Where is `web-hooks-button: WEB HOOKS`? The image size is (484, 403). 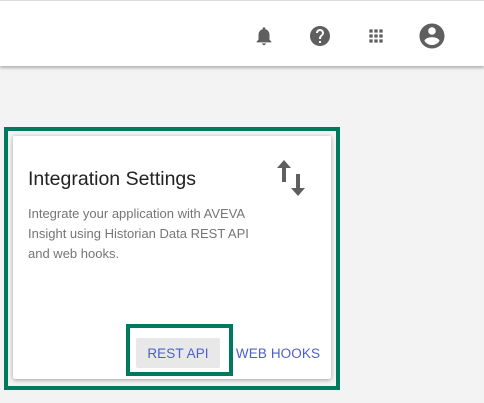 web-hooks-button: WEB HOOKS is located at coordinates (278, 353).